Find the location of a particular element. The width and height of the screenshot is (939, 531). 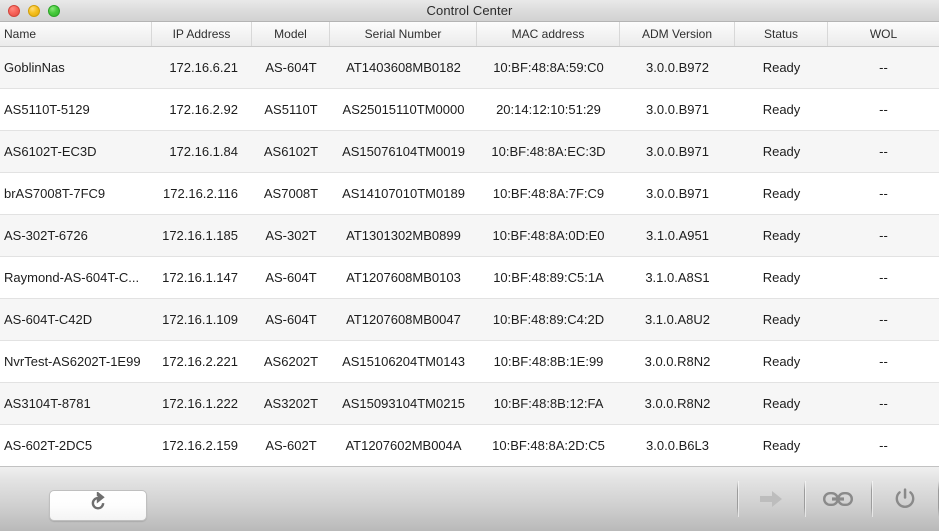

cell-name: AS3104T-8781 is located at coordinates (47, 403).